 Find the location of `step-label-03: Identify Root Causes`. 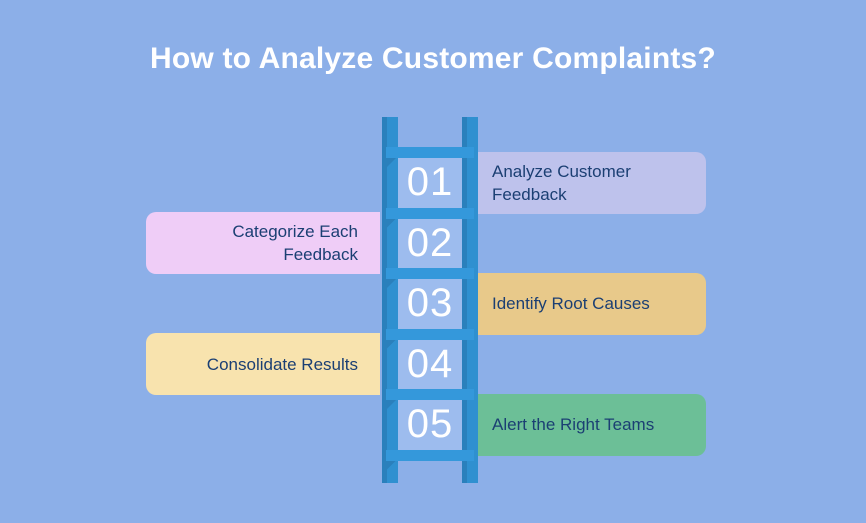

step-label-03: Identify Root Causes is located at coordinates (588, 303).